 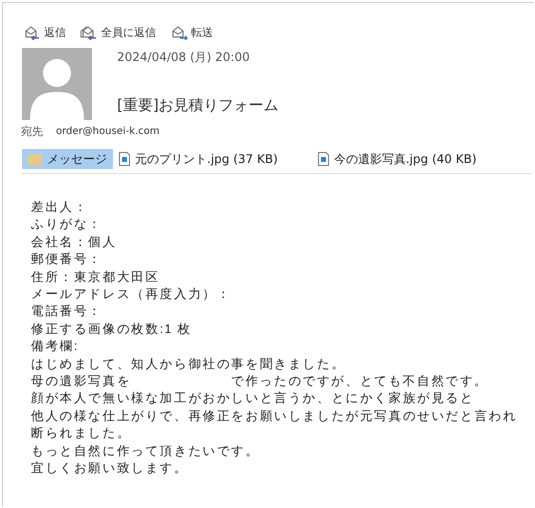 What do you see at coordinates (189, 364) in the screenshot?
I see `body-text-line: はじめまして、知人から御社の事を聞きました。` at bounding box center [189, 364].